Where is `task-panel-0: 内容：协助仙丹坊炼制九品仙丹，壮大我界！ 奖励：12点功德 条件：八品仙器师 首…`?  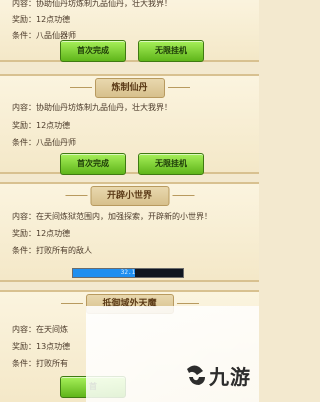 task-panel-0: 内容：协助仙丹坊炼制九品仙丹，壮大我界！ 奖励：12点功德 条件：八品仙器师 首… is located at coordinates (129, 31).